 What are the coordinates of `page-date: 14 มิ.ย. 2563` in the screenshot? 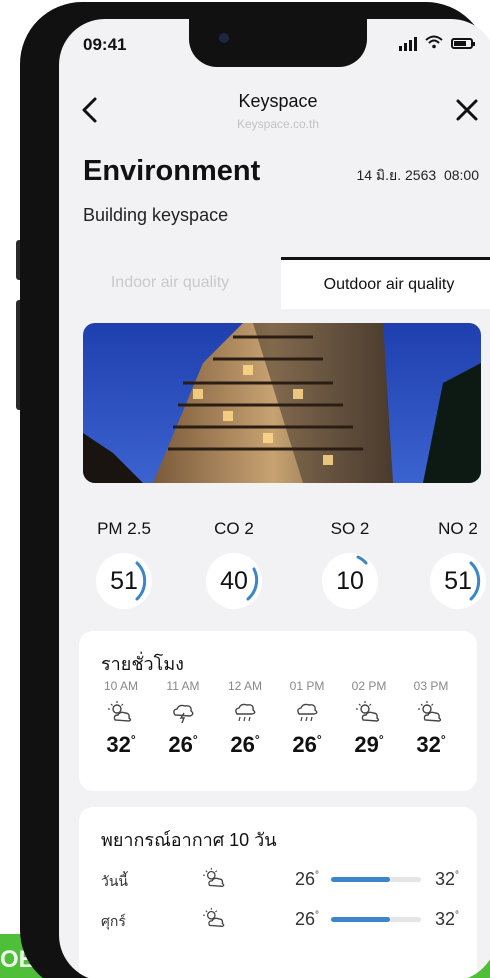 It's located at (396, 175).